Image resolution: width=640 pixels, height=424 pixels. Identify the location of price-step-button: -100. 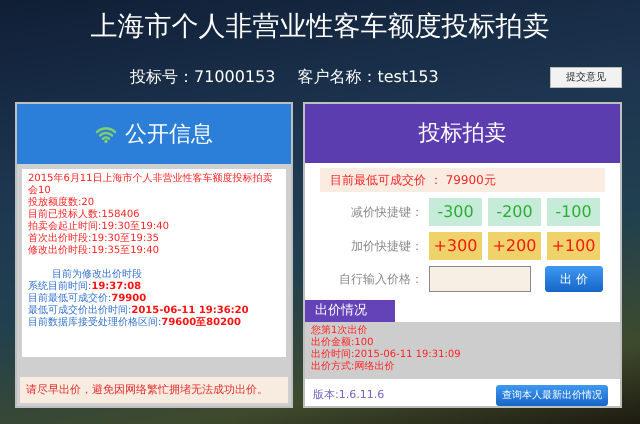
(573, 212).